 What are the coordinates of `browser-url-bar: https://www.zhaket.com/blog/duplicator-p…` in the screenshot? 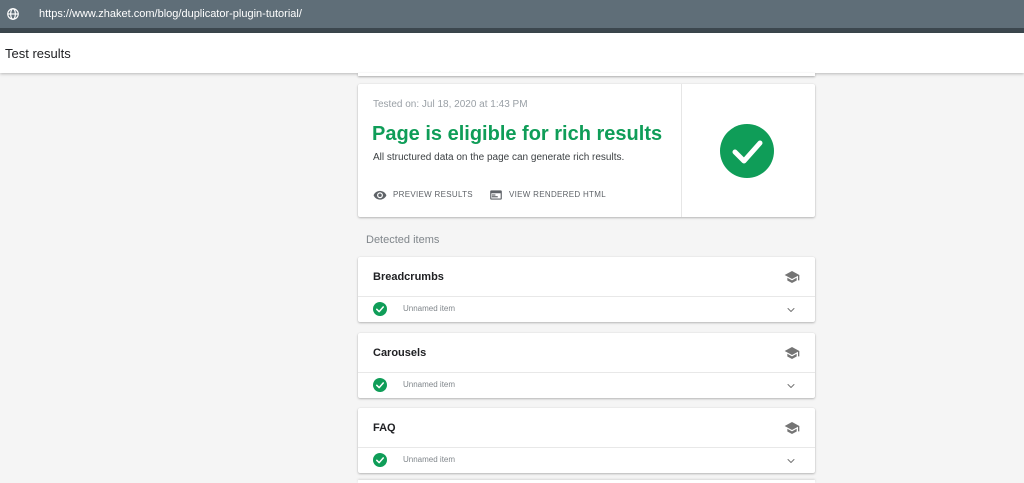 It's located at (512, 14).